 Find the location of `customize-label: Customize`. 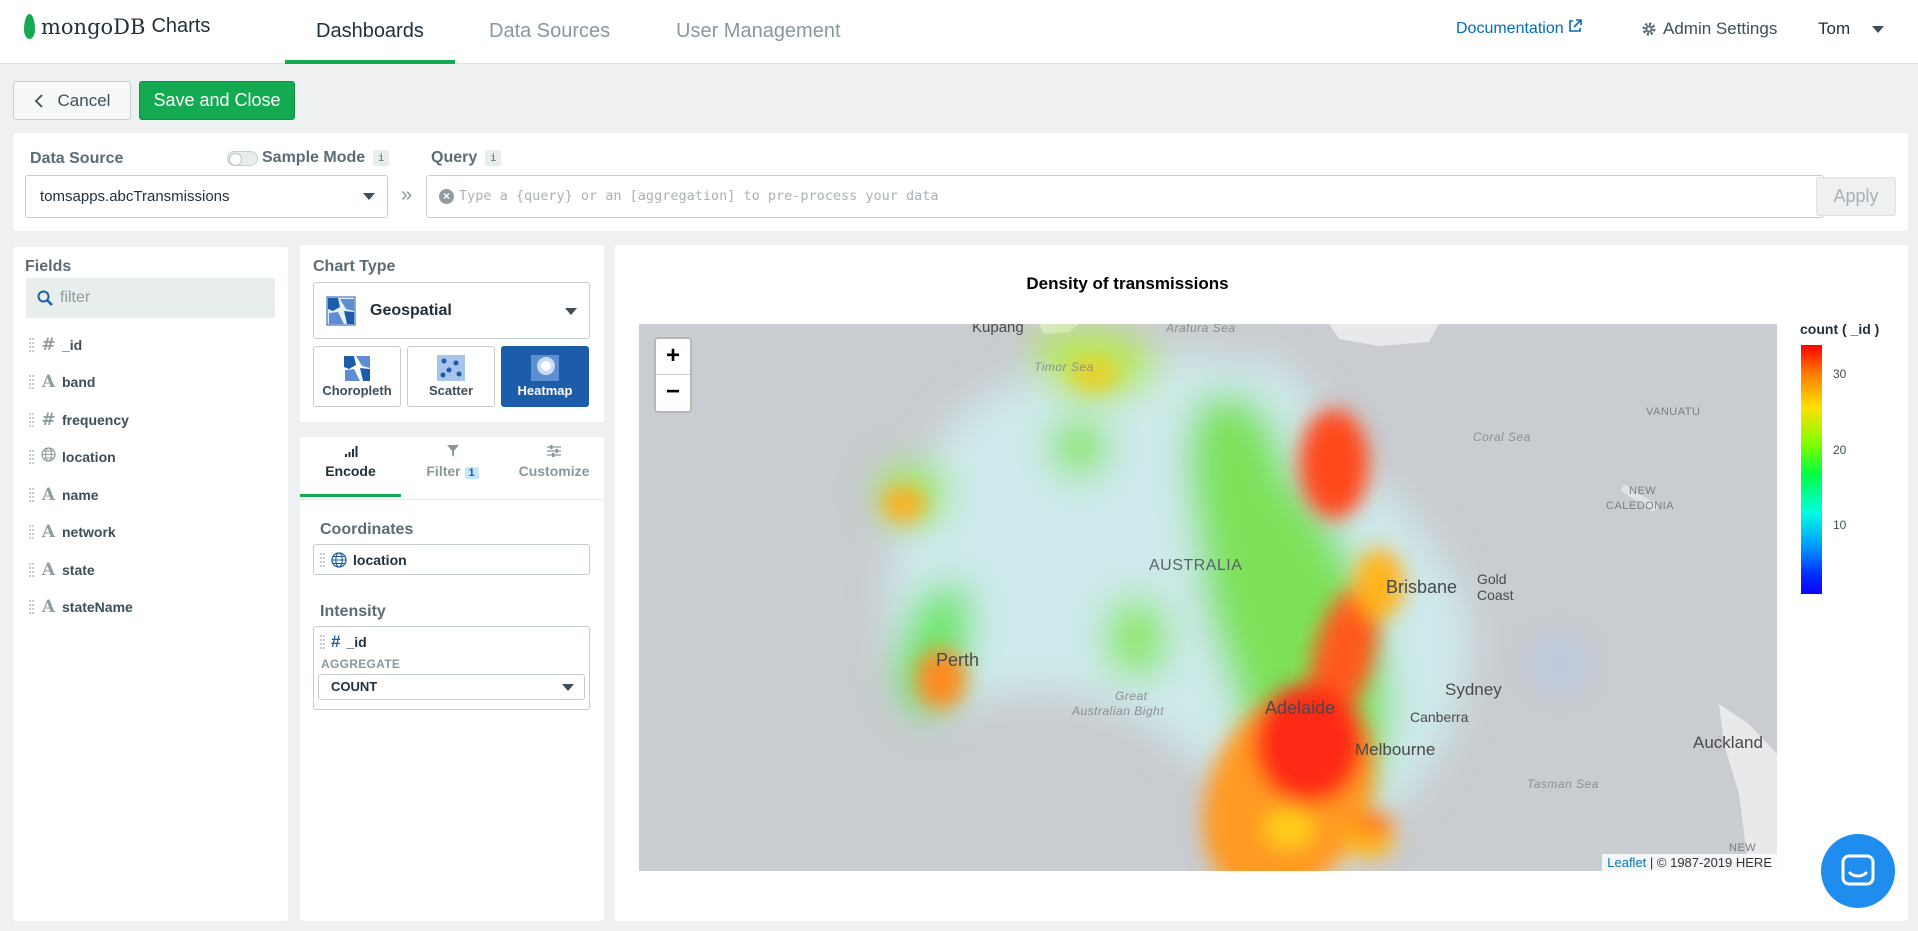

customize-label: Customize is located at coordinates (554, 471).